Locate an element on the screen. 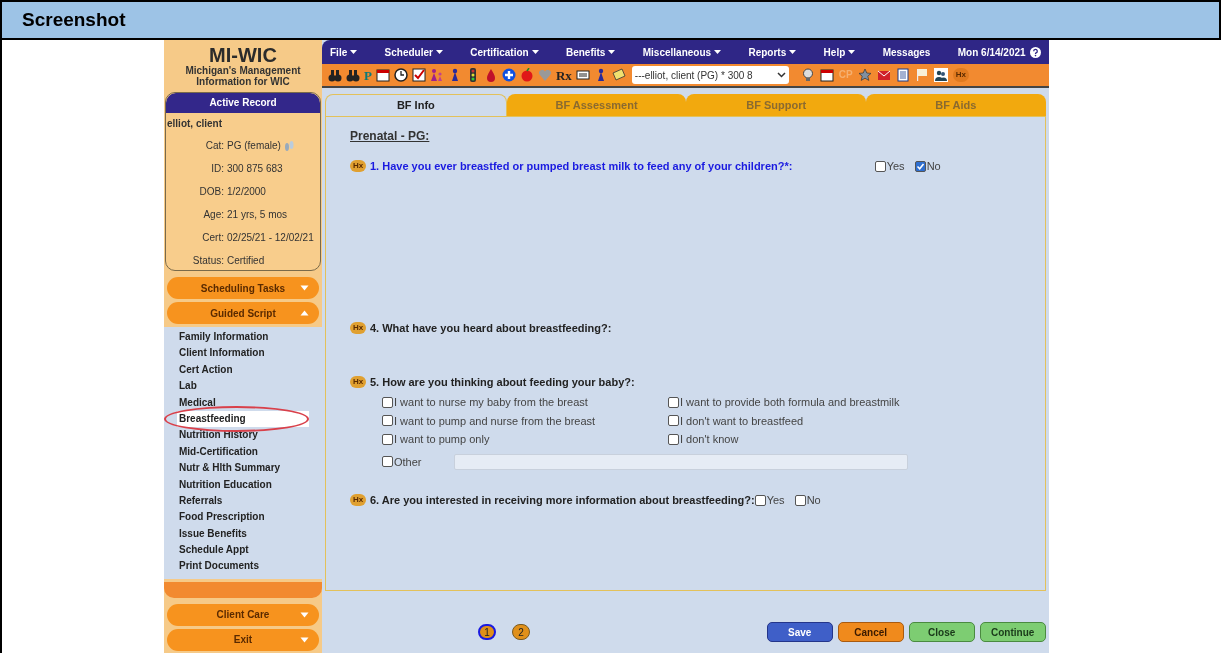 This screenshot has height=653, width=1221. card-icon is located at coordinates (582, 75).